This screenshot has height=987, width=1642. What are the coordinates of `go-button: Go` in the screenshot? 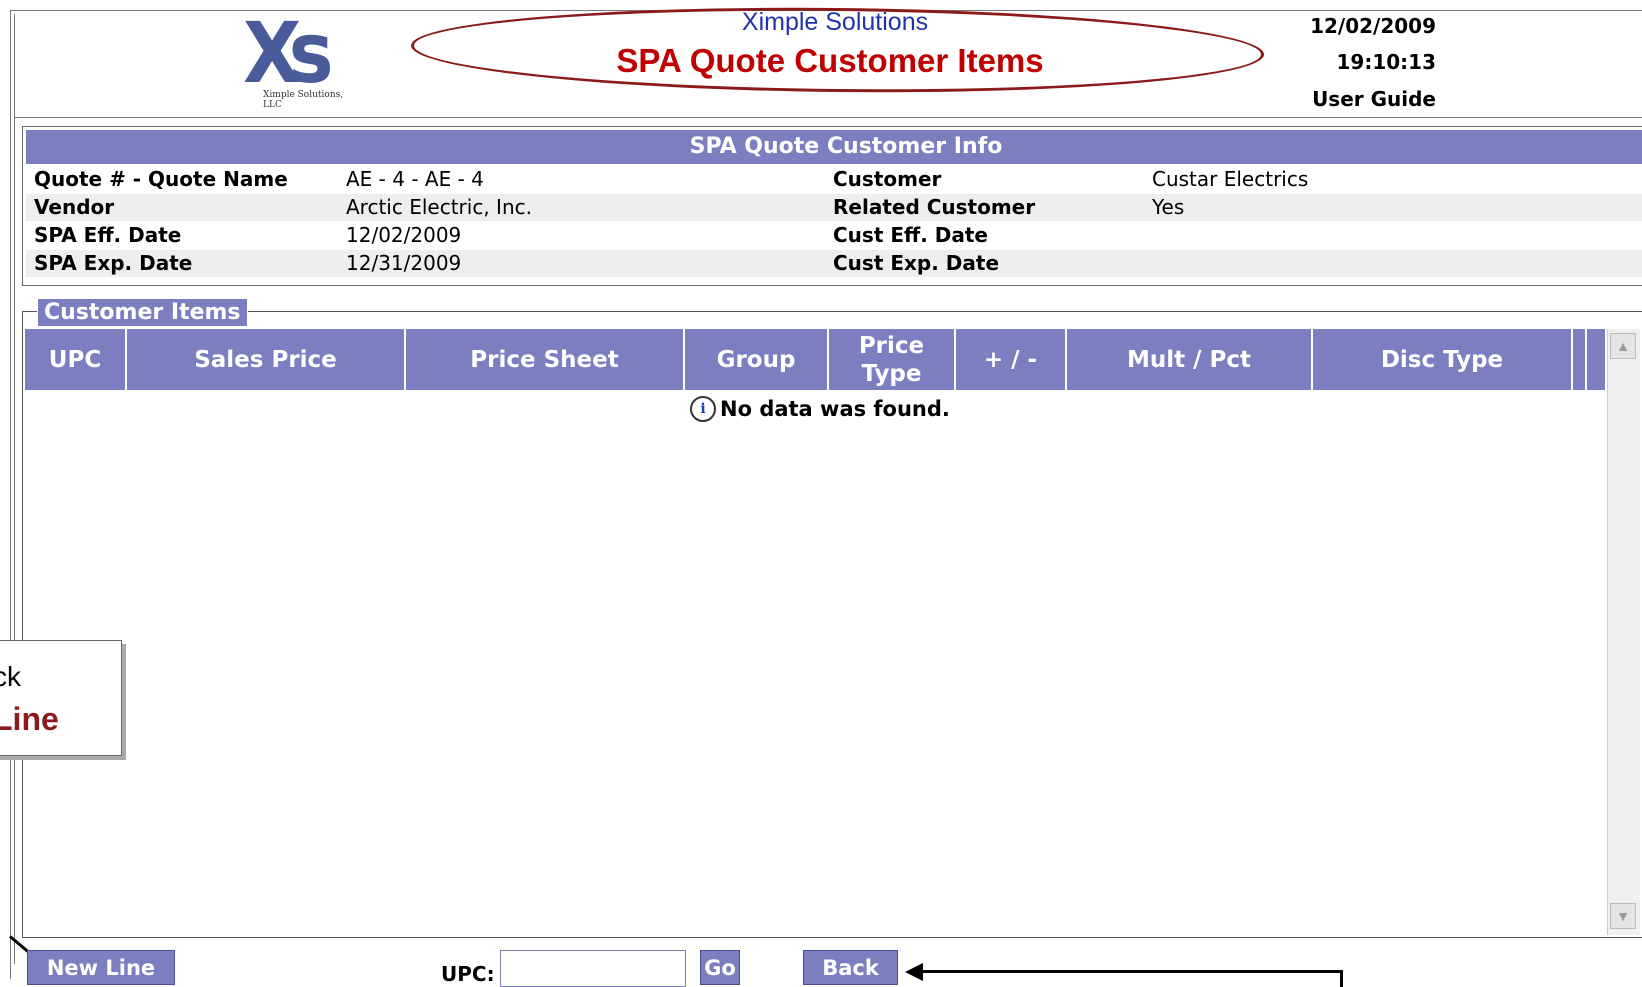 It's located at (720, 967).